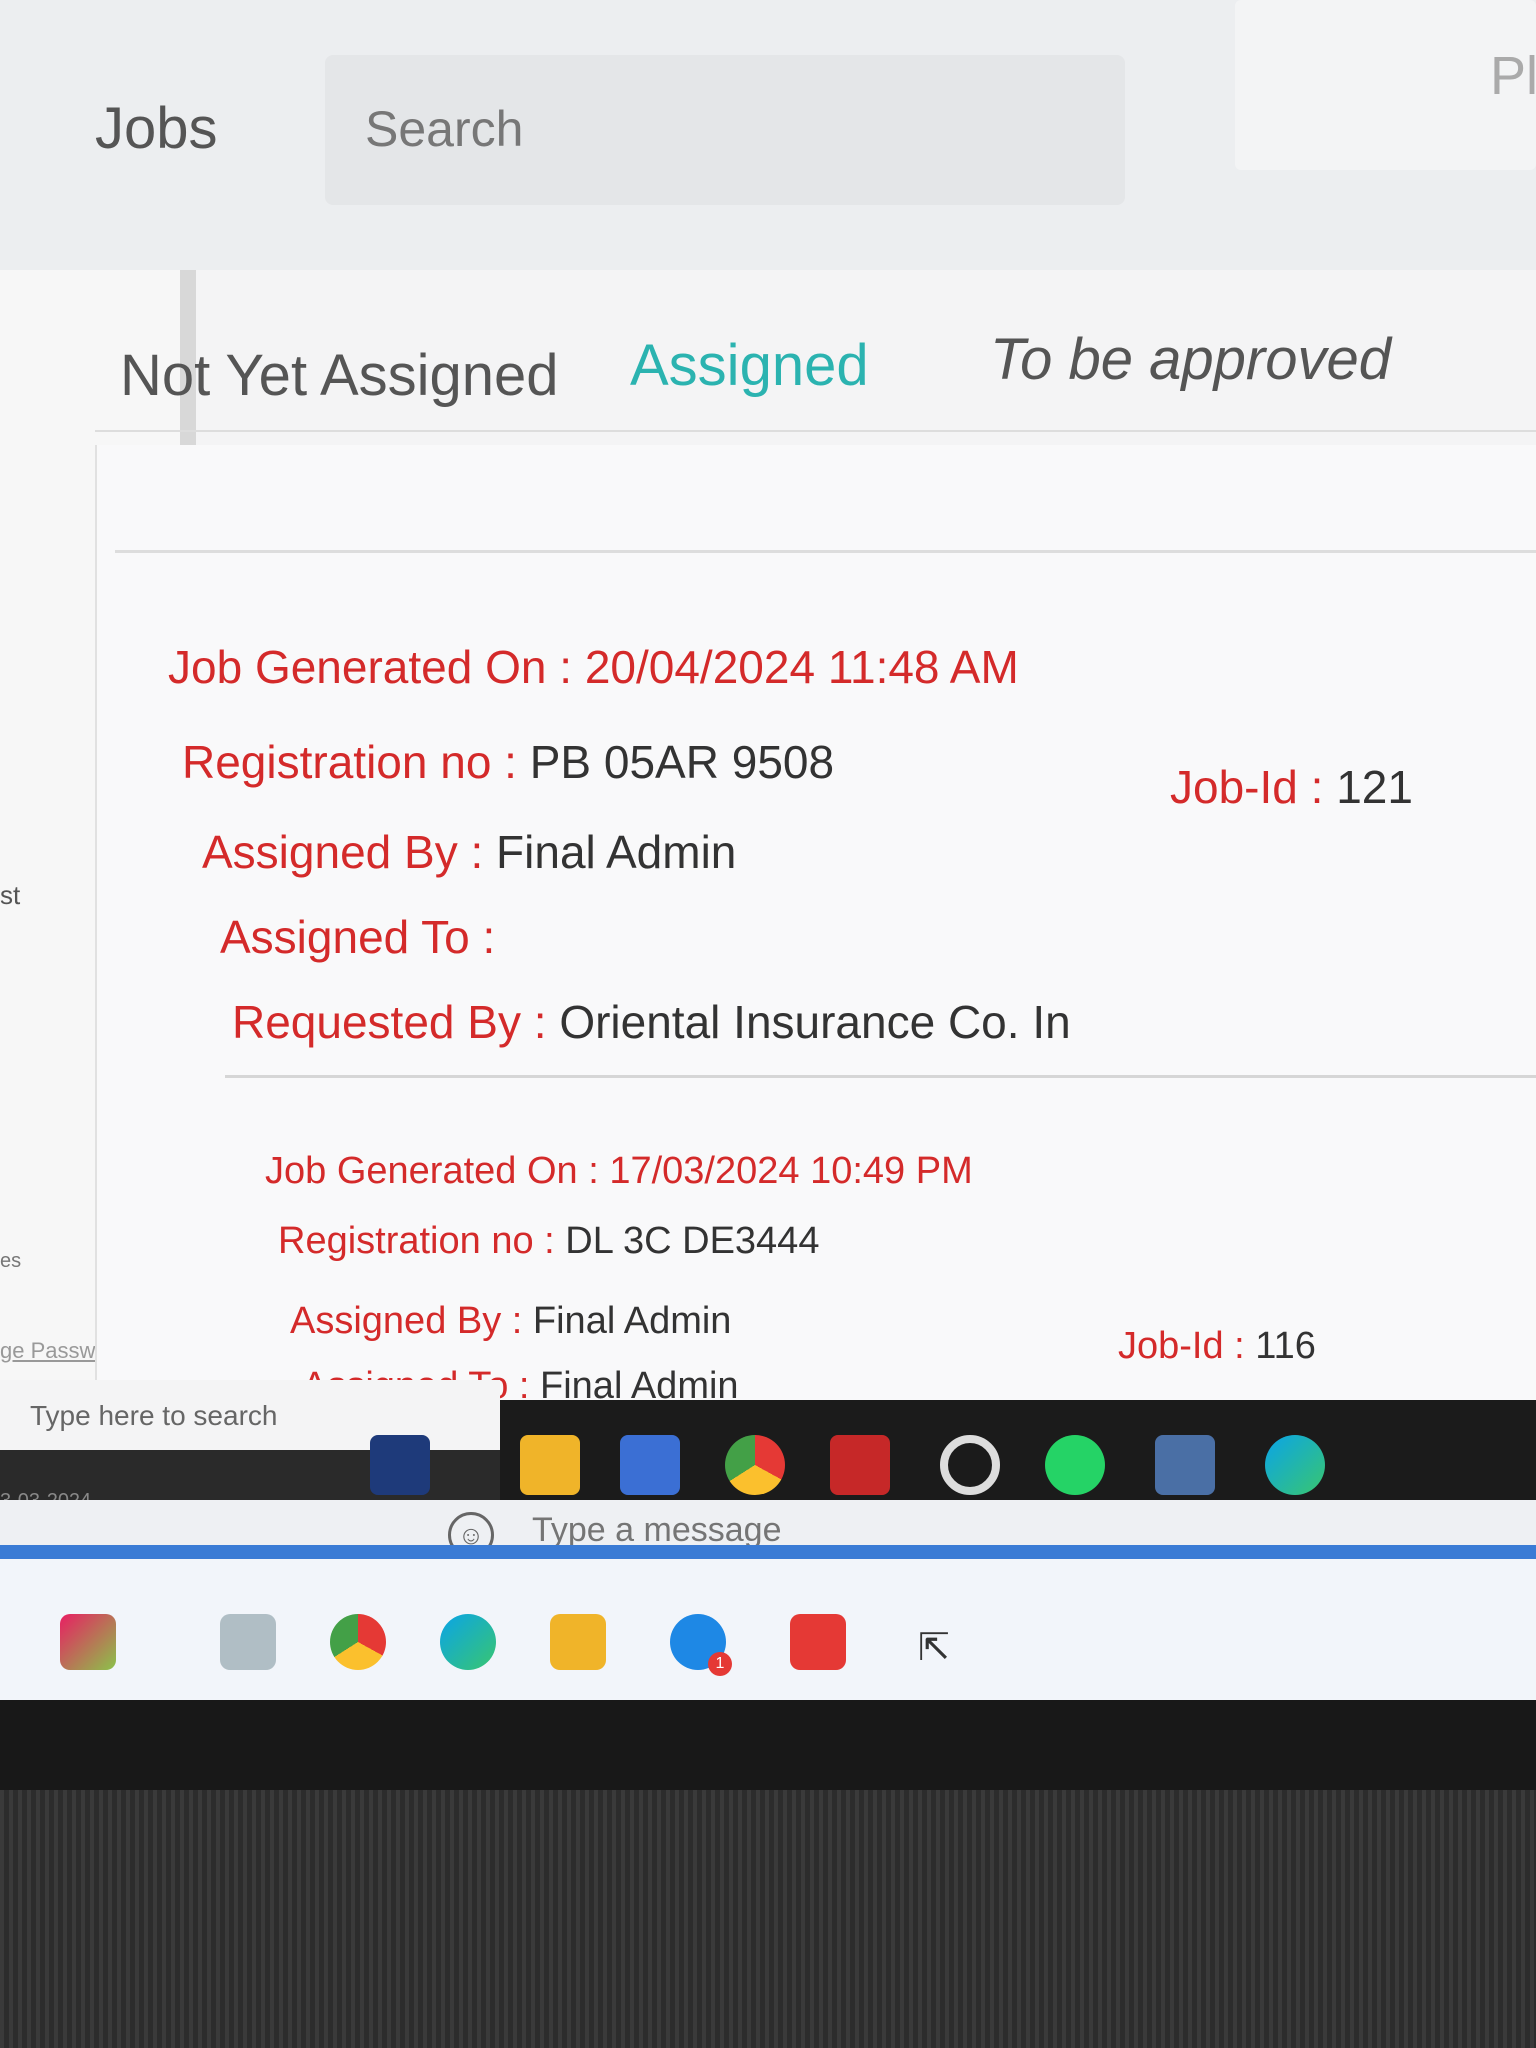  Describe the element at coordinates (396, 1022) in the screenshot. I see `field-label: Requested By :` at that location.